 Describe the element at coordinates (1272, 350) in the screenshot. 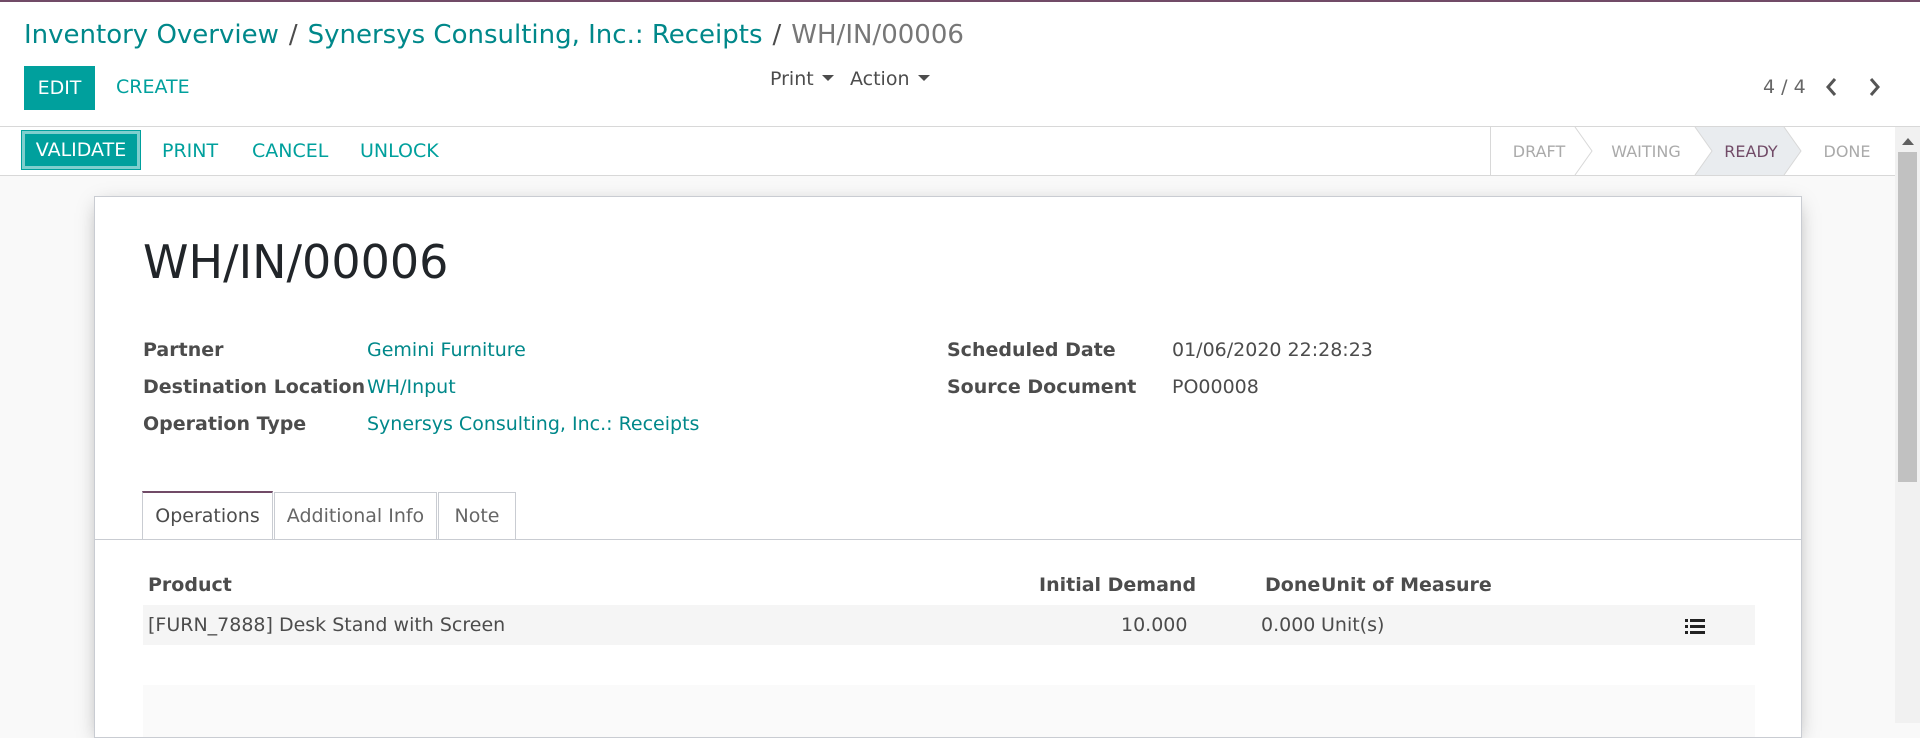

I see `scheduled-date-value: 01/06/2020 22:28:23` at that location.